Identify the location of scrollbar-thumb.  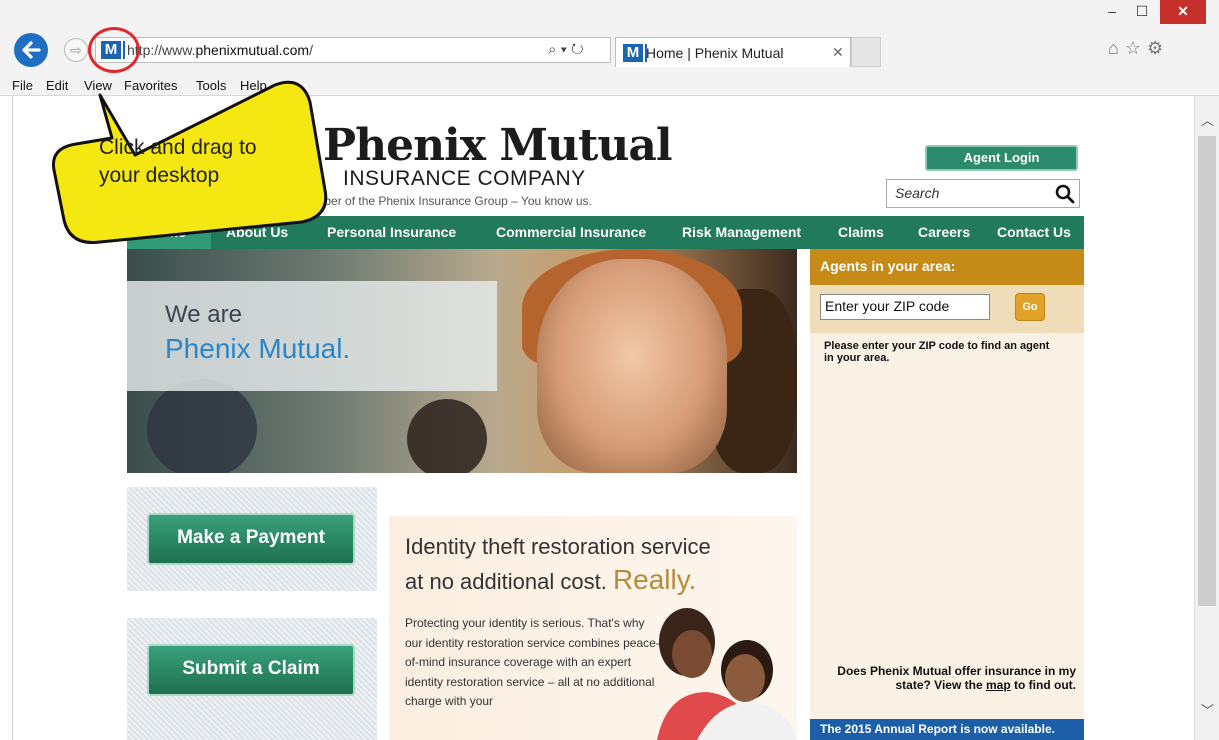
(1207, 371).